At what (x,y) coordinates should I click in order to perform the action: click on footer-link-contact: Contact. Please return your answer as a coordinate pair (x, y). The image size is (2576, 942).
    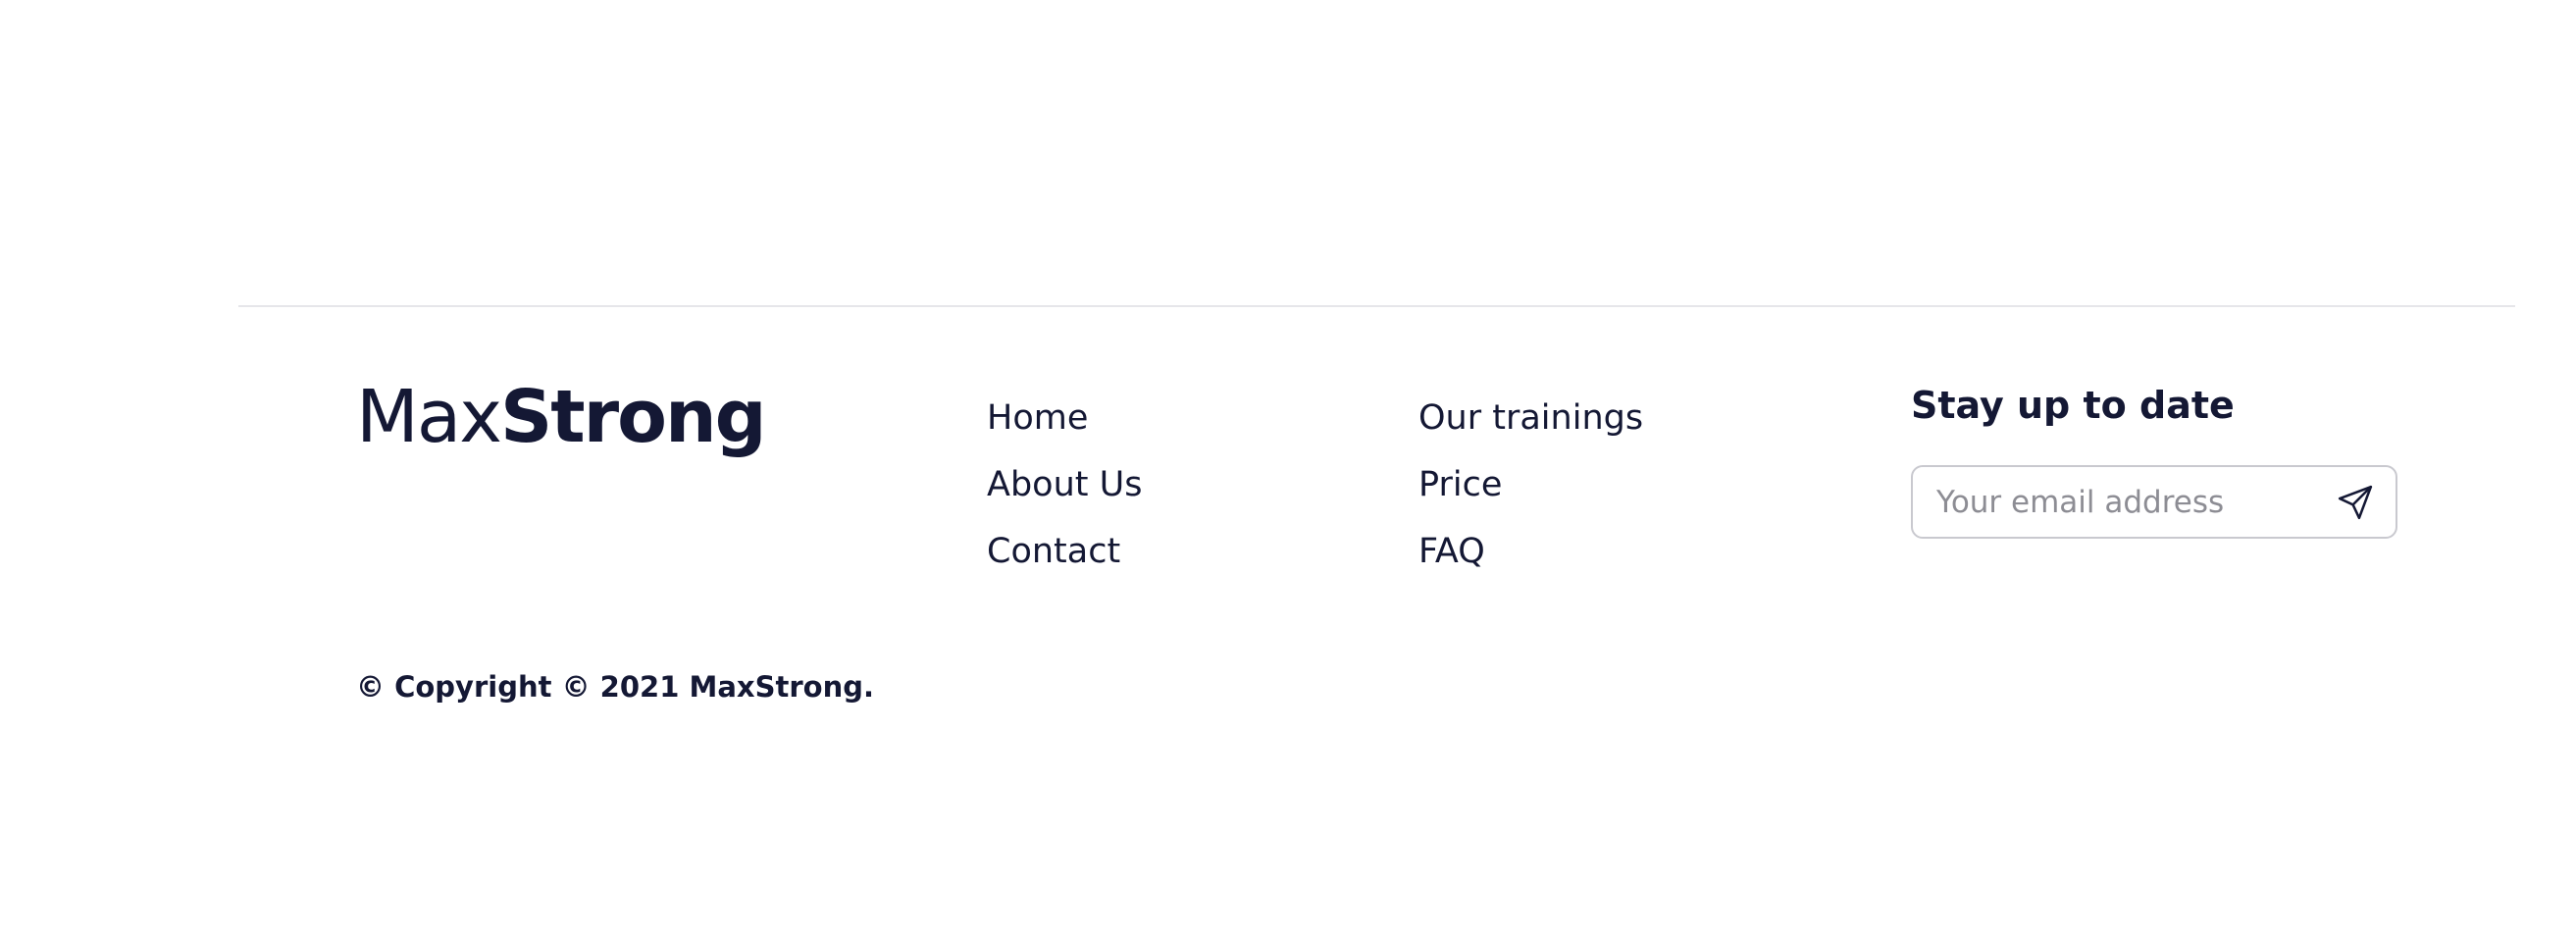
    Looking at the image, I should click on (1064, 551).